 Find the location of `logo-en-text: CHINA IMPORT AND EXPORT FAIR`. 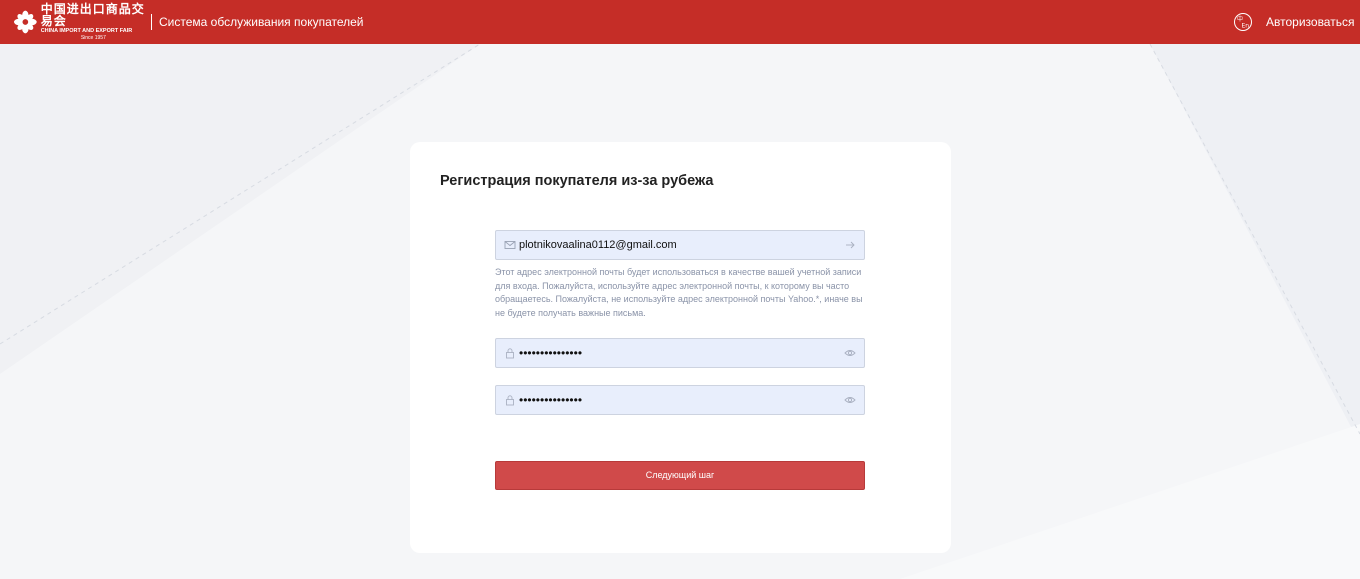

logo-en-text: CHINA IMPORT AND EXPORT FAIR is located at coordinates (86, 31).